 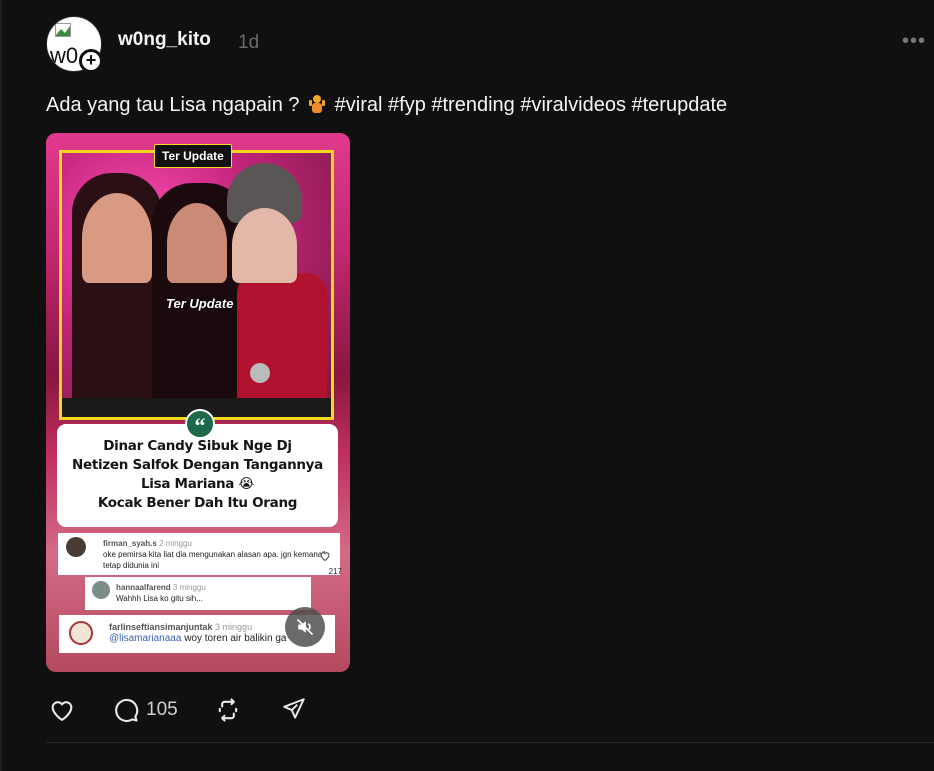 What do you see at coordinates (1, 385) in the screenshot?
I see `feed-left-border` at bounding box center [1, 385].